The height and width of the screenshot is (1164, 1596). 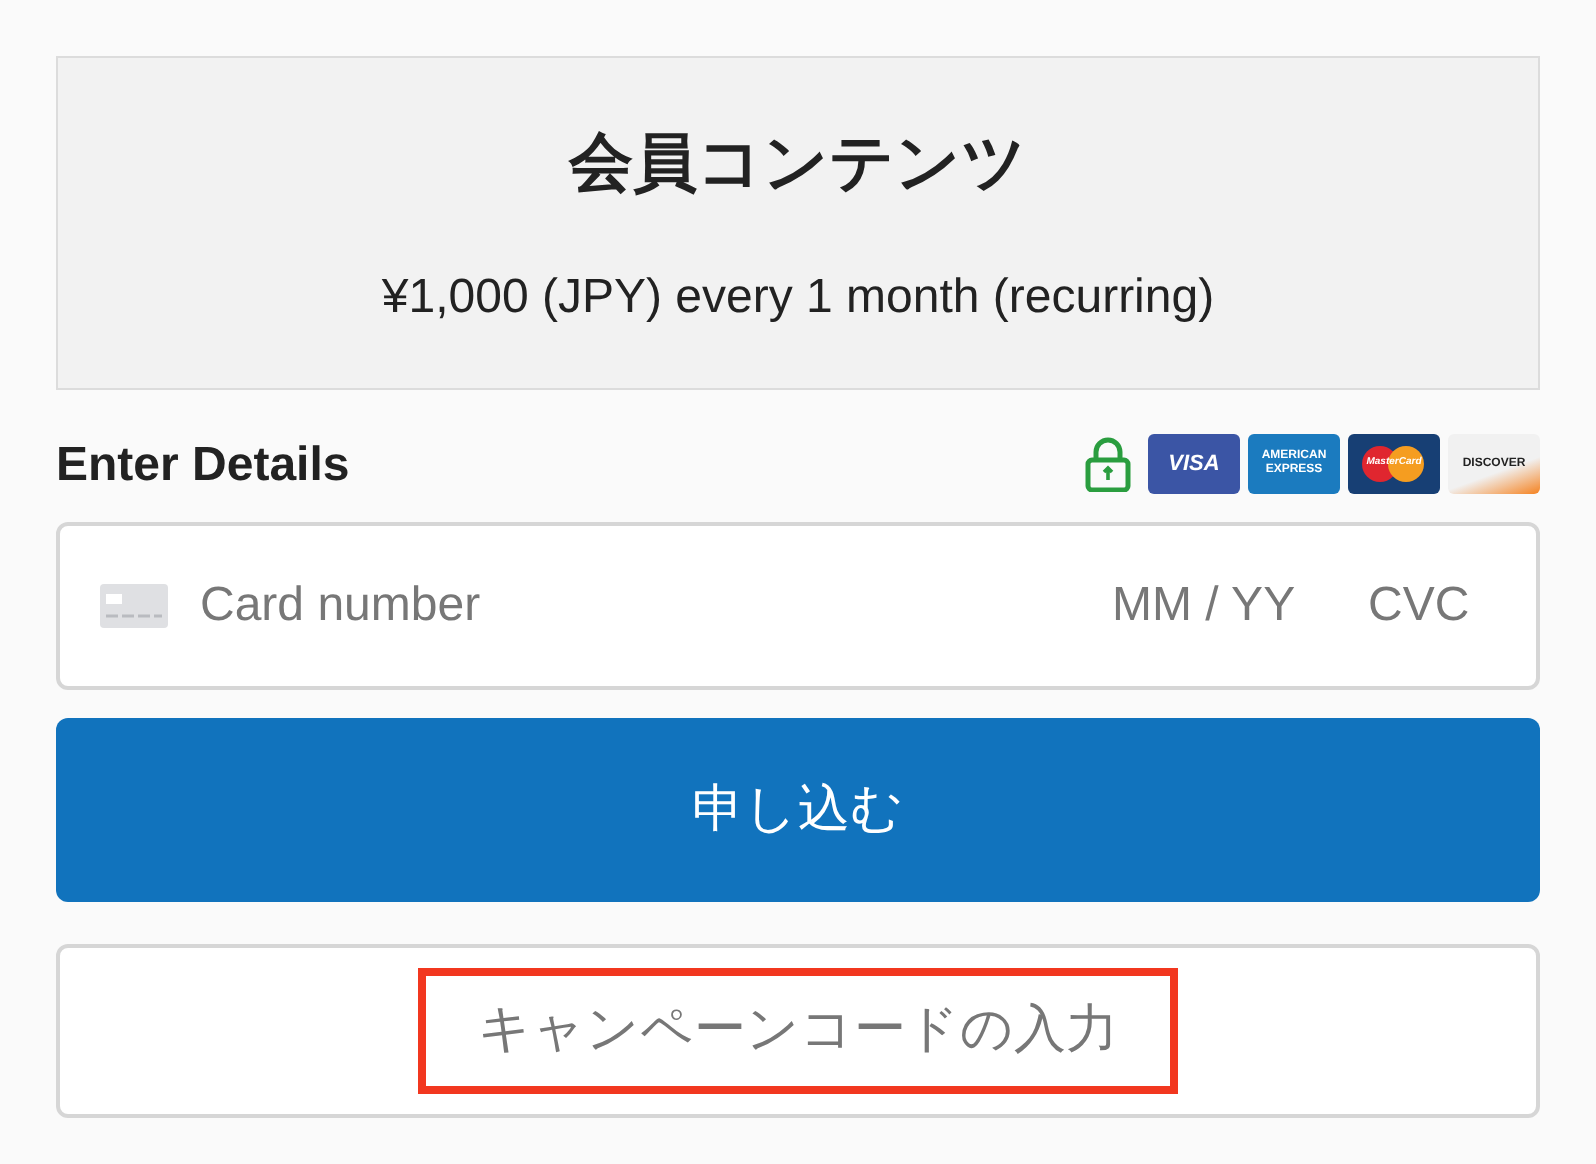 I want to click on cvc-input: CVC, so click(x=1432, y=606).